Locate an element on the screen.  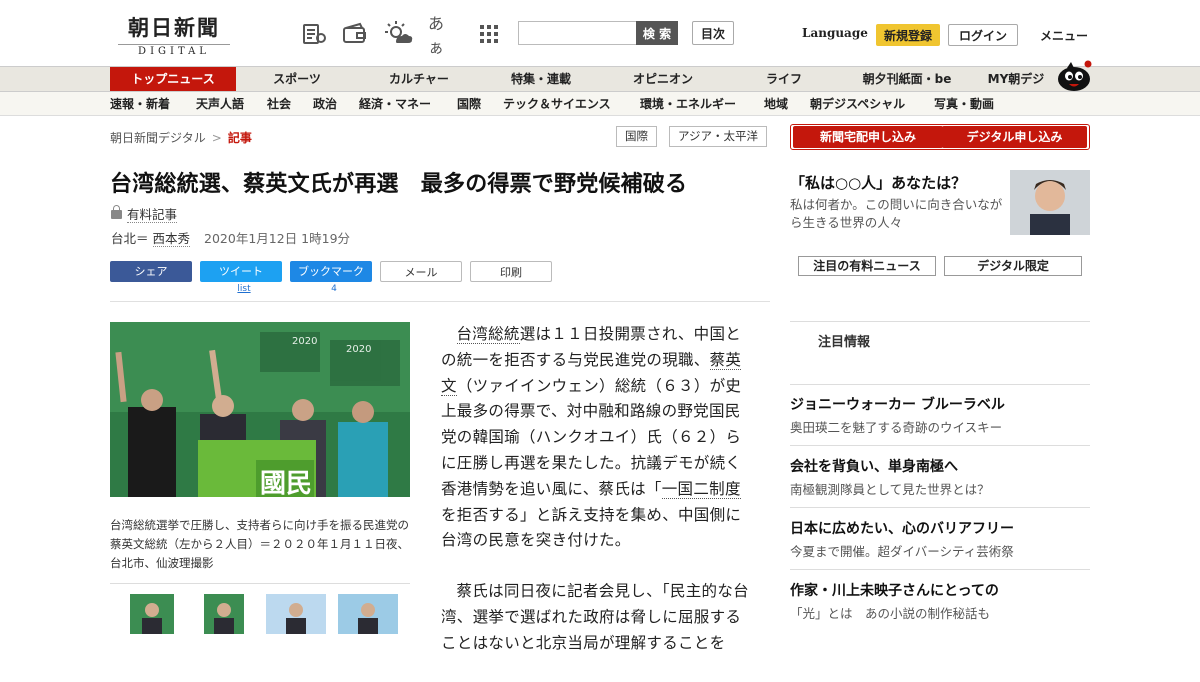
tag-international: 国際 is located at coordinates (636, 136).